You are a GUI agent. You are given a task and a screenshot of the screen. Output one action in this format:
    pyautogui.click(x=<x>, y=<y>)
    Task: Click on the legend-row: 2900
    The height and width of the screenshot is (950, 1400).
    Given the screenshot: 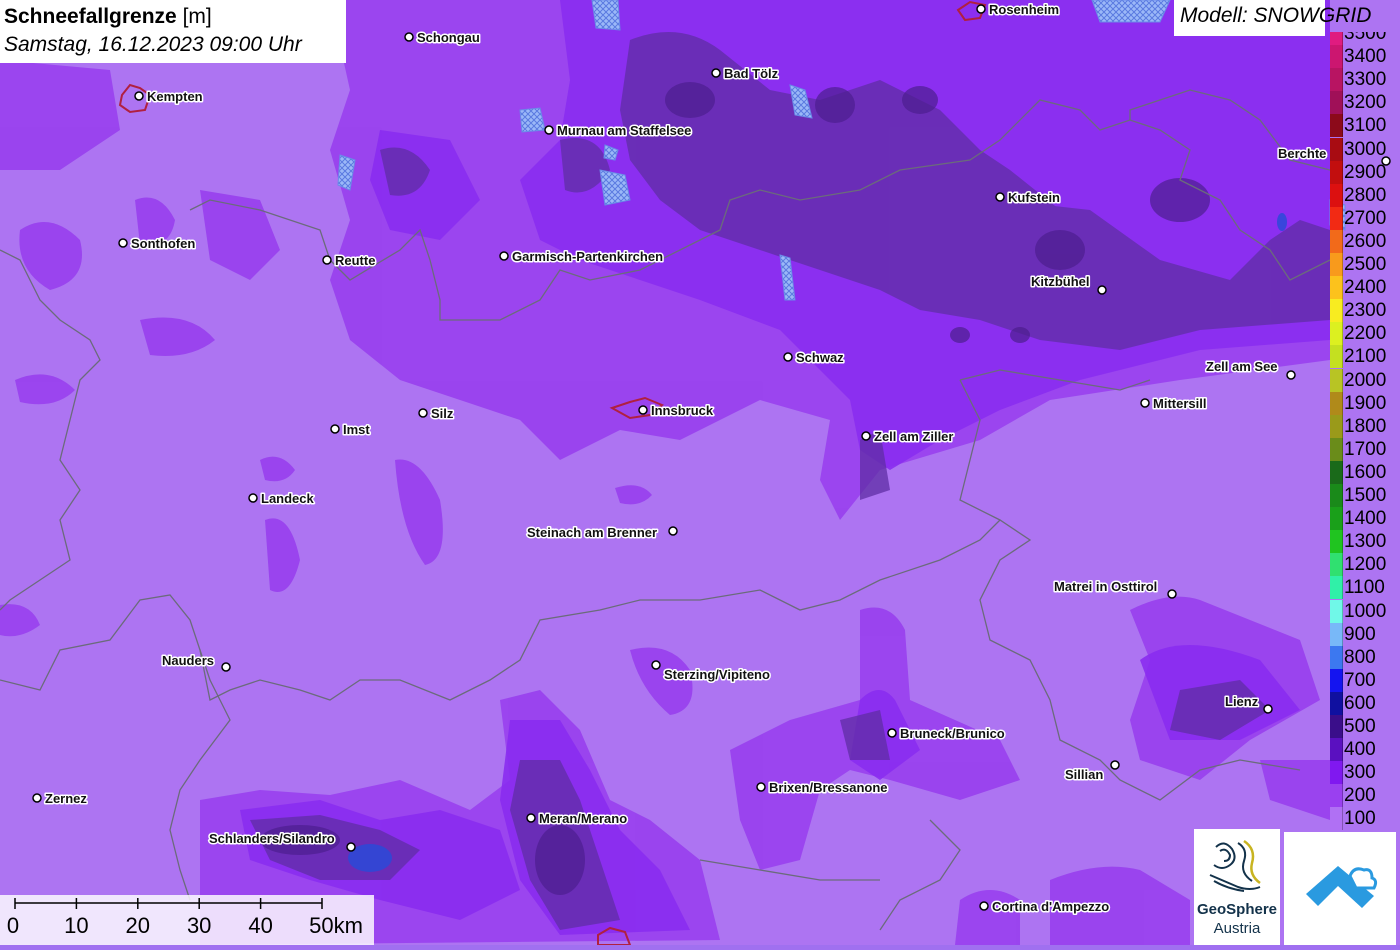 What is the action you would take?
    pyautogui.click(x=1364, y=172)
    